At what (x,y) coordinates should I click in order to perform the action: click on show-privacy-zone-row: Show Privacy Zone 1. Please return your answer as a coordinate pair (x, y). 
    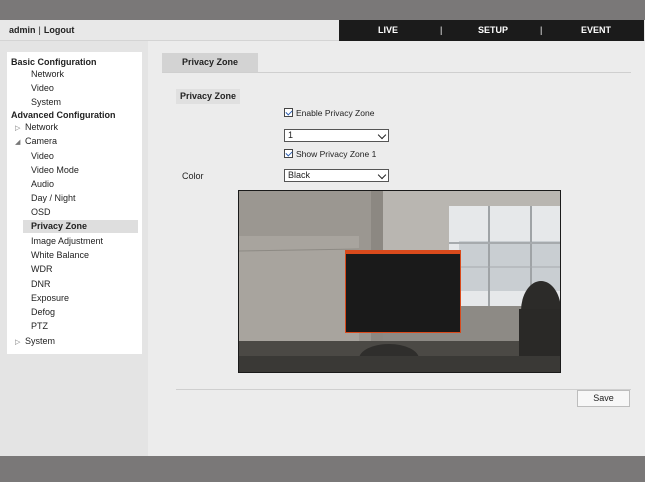
    Looking at the image, I should click on (330, 154).